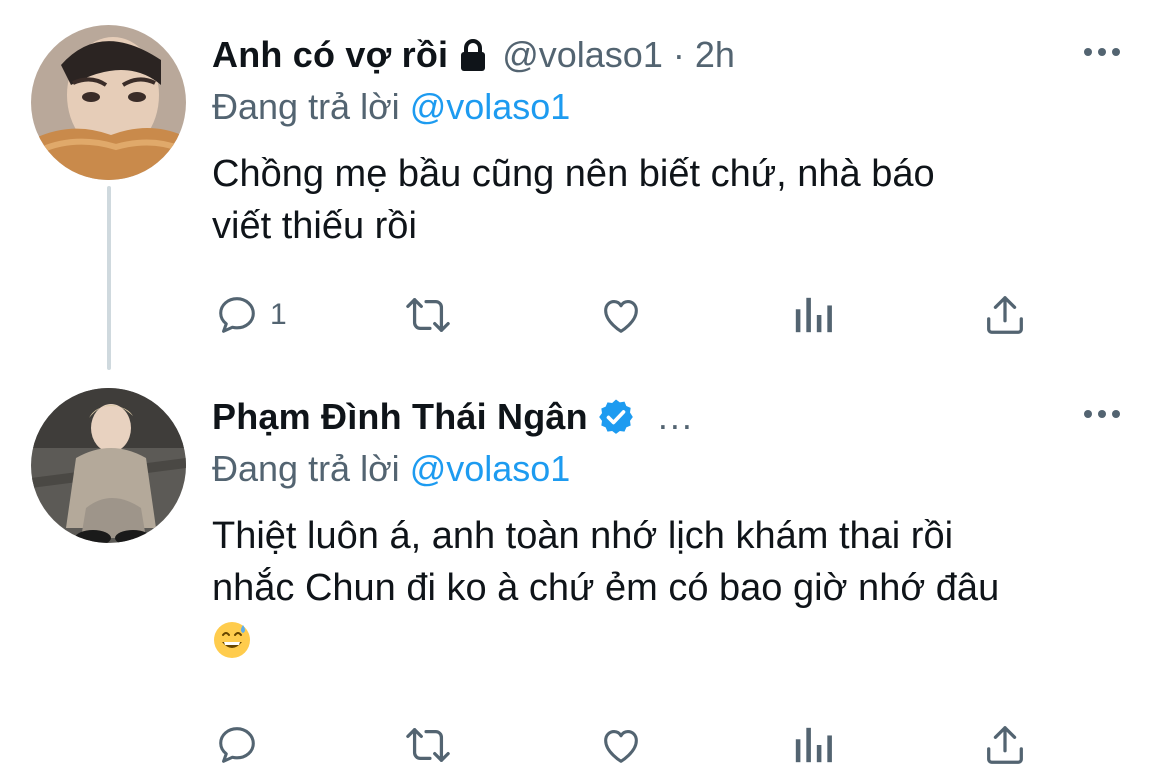 The image size is (1170, 775). What do you see at coordinates (573, 174) in the screenshot?
I see `tweet-text-line: Chồng mẹ bầu cũng nên biết chứ, nhà báo` at bounding box center [573, 174].